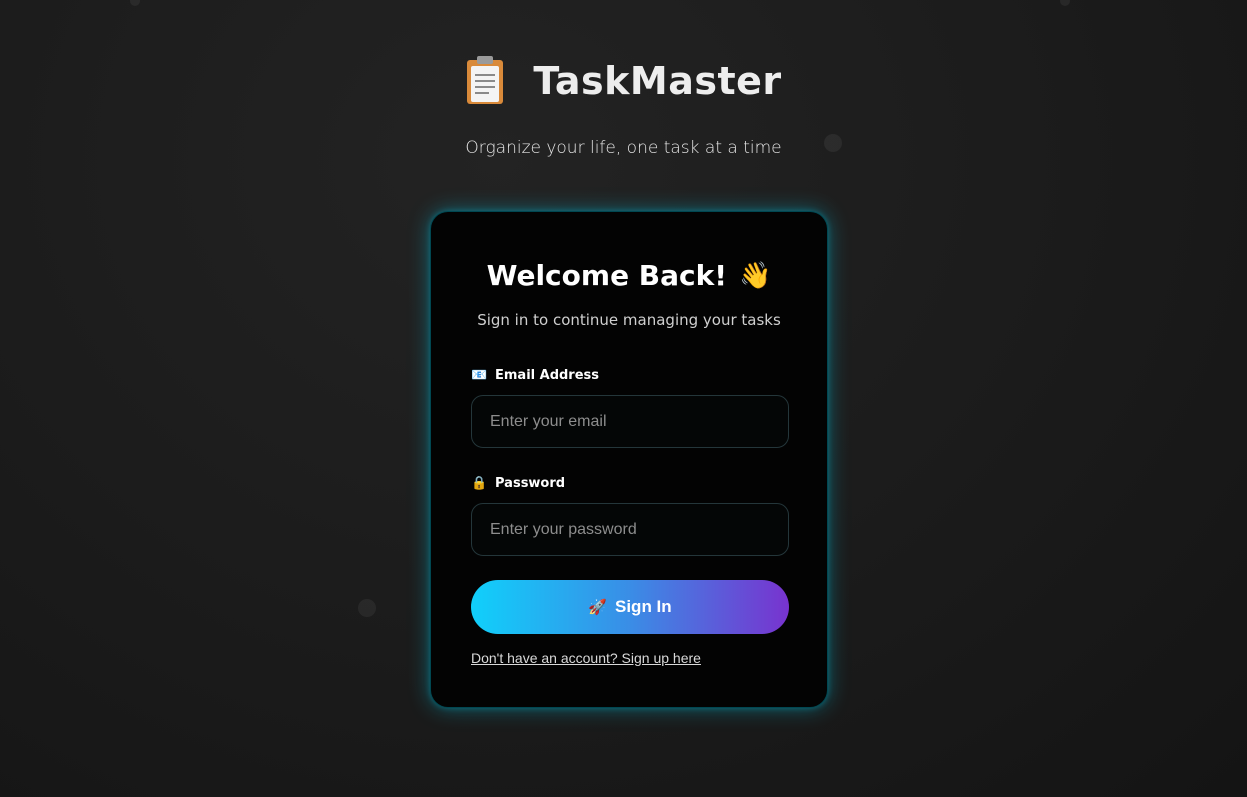 This screenshot has width=1247, height=797. What do you see at coordinates (630, 421) in the screenshot?
I see `email-field` at bounding box center [630, 421].